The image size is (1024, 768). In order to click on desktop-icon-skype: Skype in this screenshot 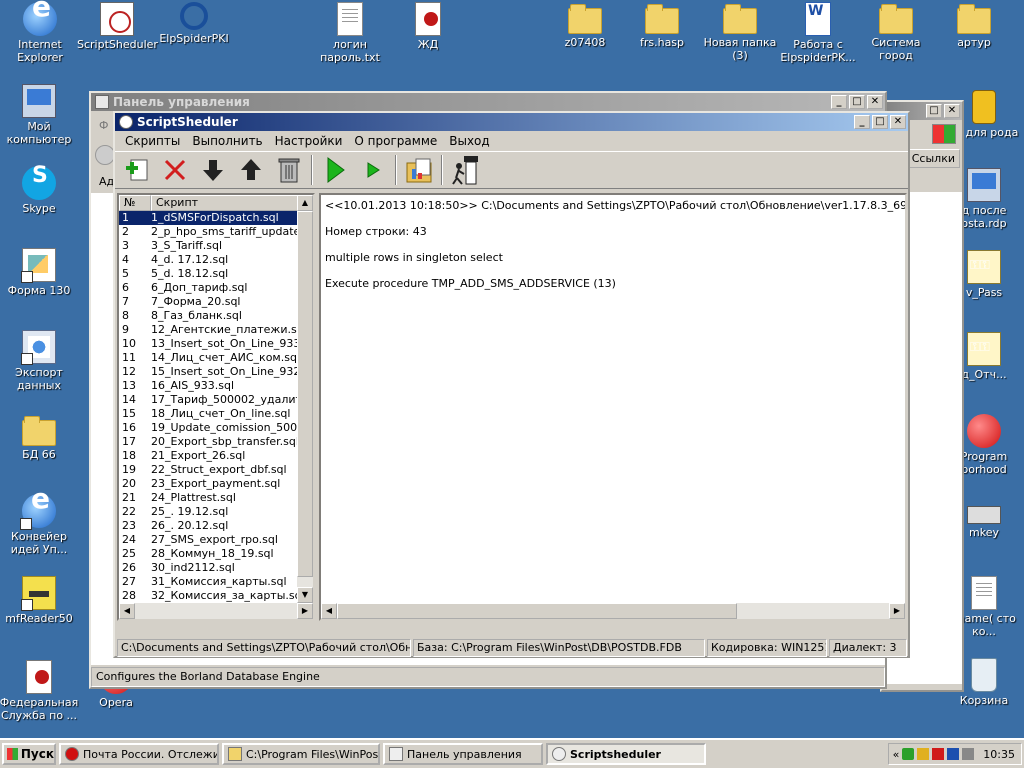, I will do `click(39, 190)`.